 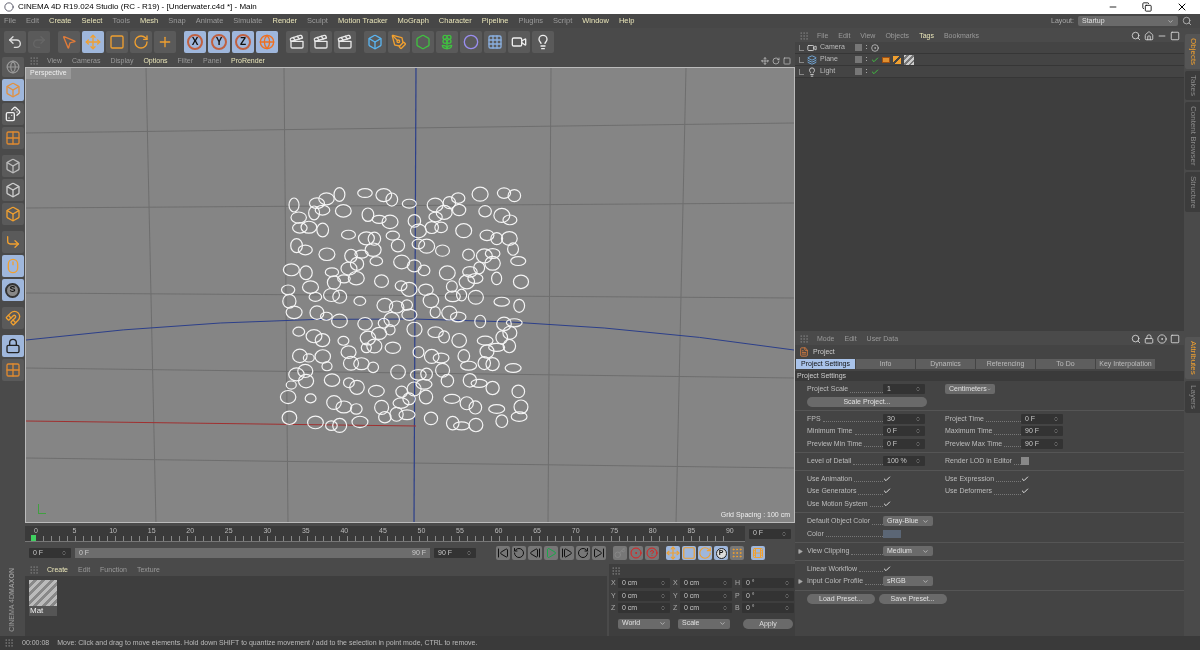 I want to click on restore-button, so click(x=1147, y=7).